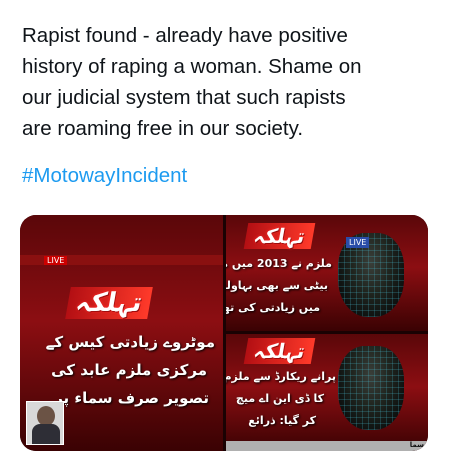 This screenshot has height=475, width=450. I want to click on caption-line: مرکزی ملزم عابد کی, so click(129, 370).